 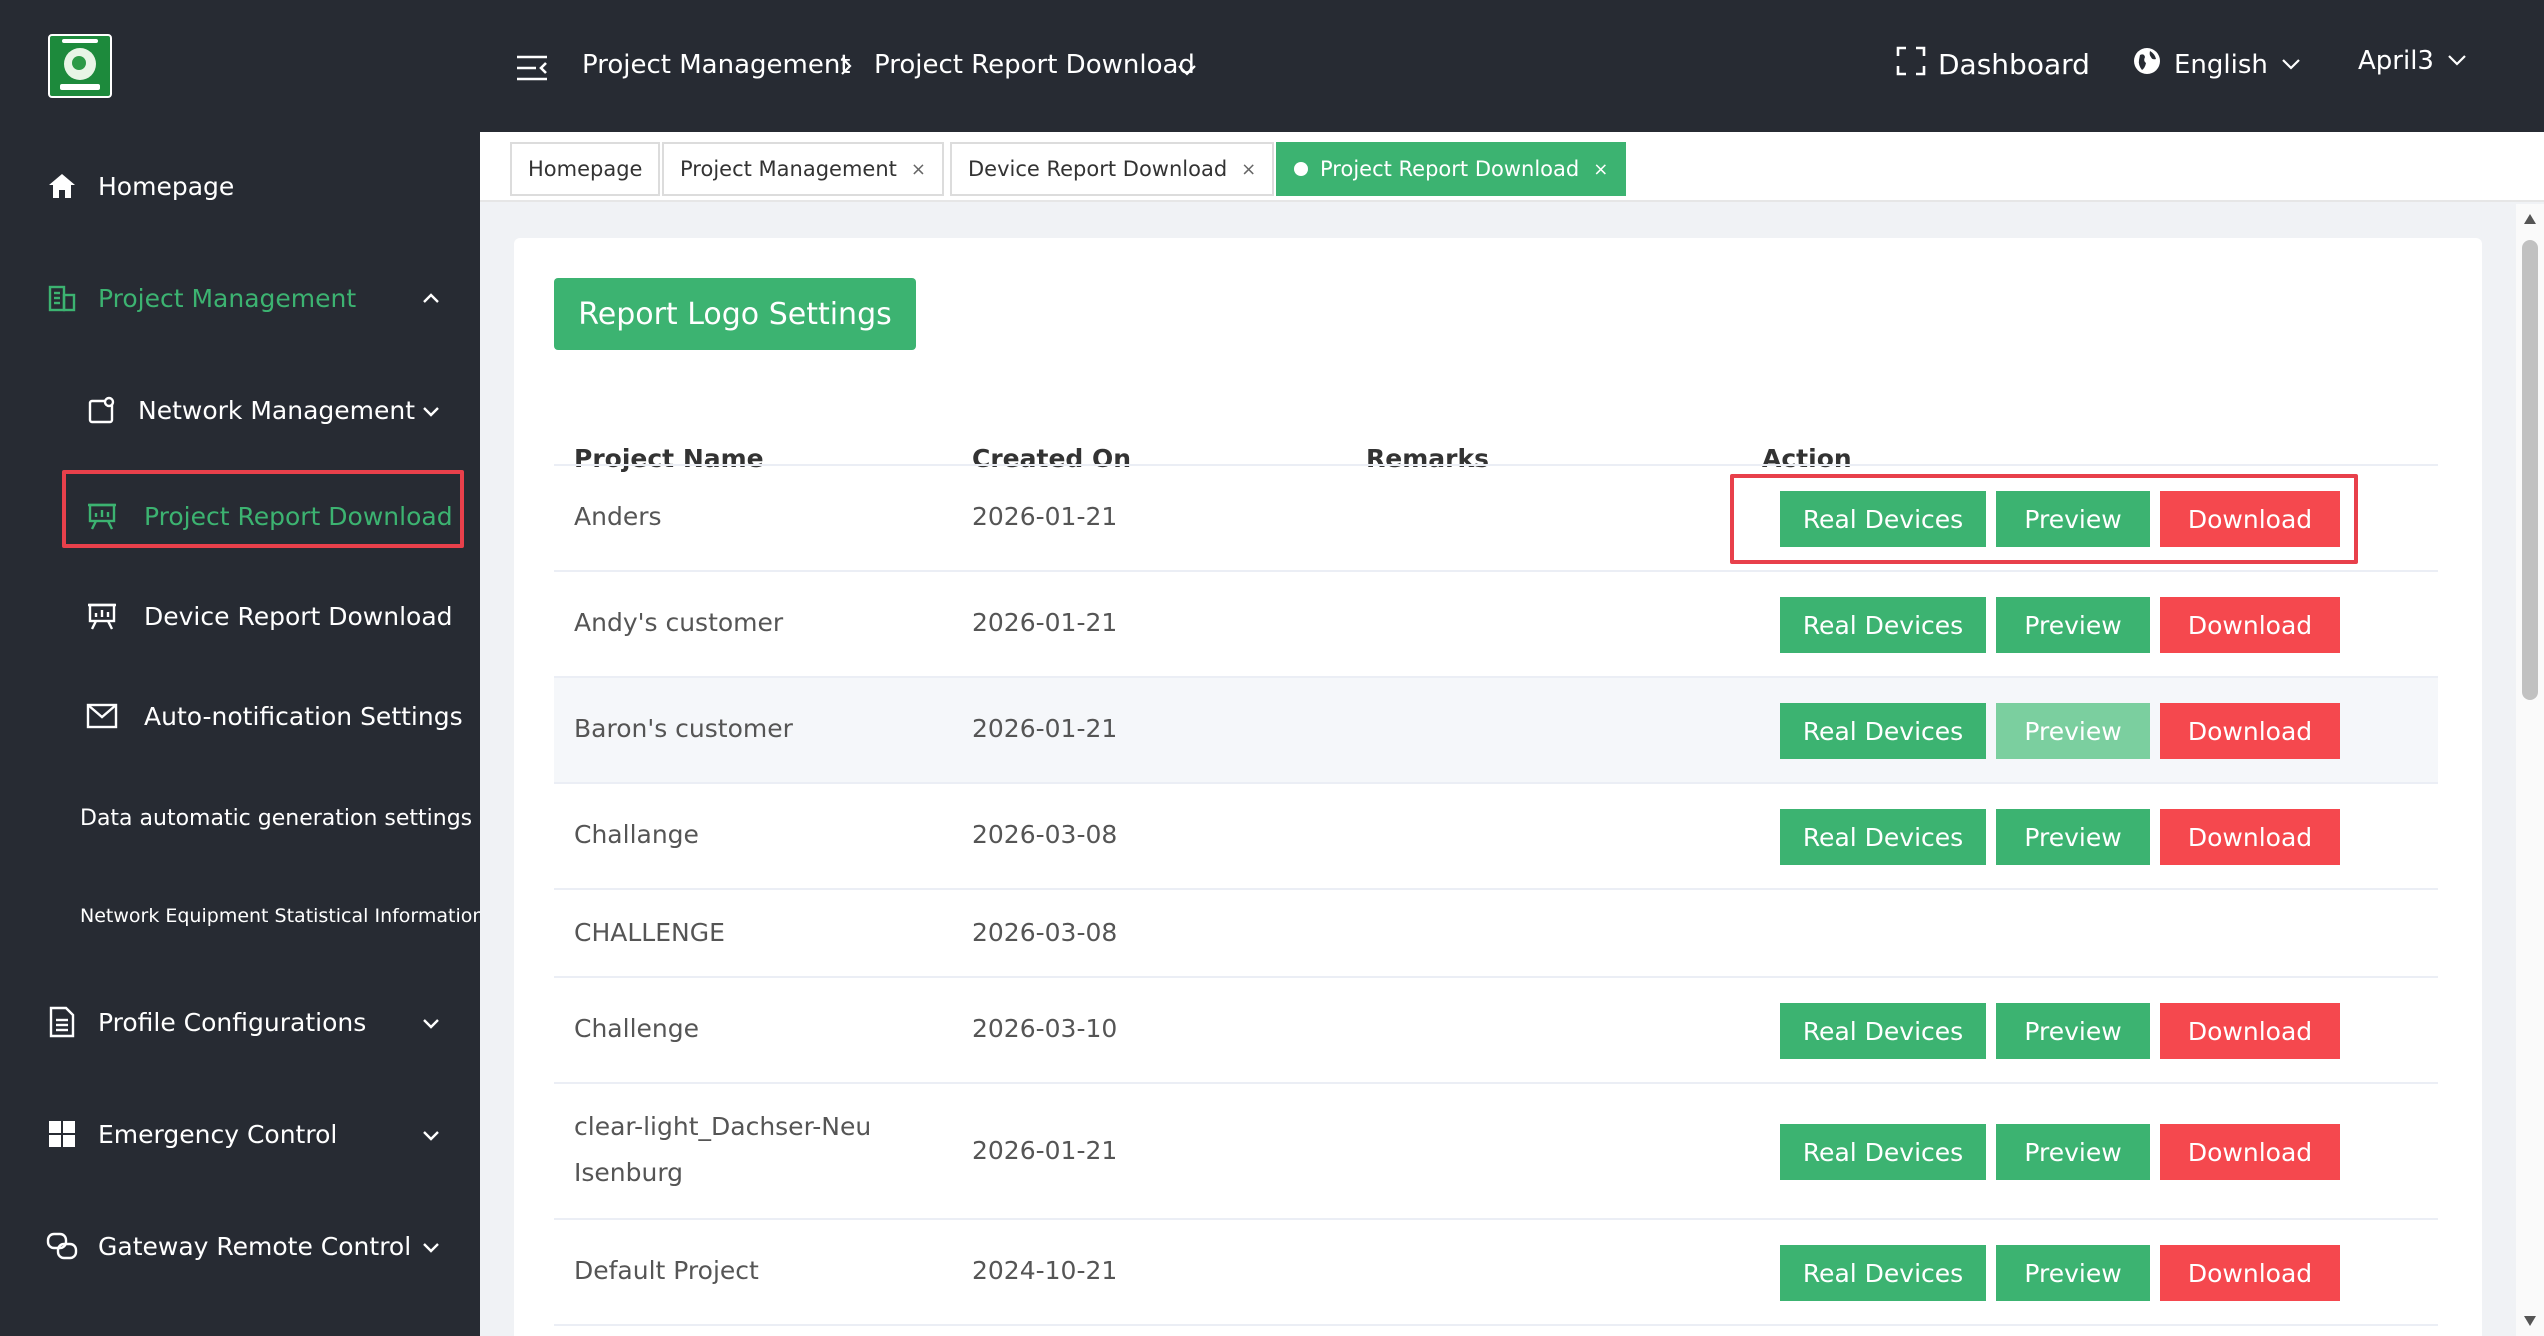 What do you see at coordinates (735, 314) in the screenshot?
I see `report-logo-settings-button: Report Logo Settings` at bounding box center [735, 314].